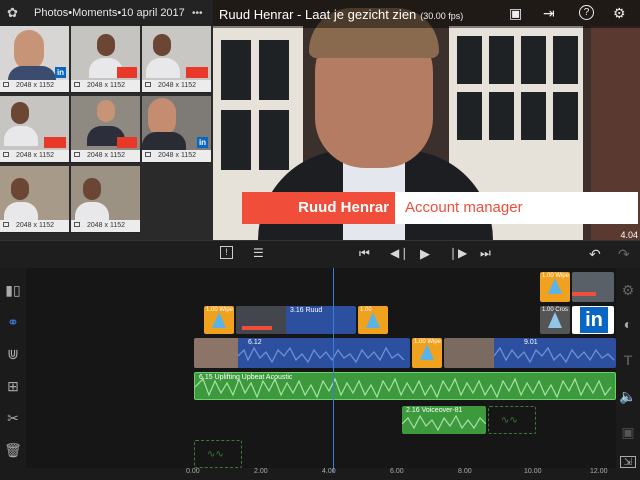 The image size is (640, 480). Describe the element at coordinates (13, 386) in the screenshot. I see `add-clip-icon: ⊞` at that location.